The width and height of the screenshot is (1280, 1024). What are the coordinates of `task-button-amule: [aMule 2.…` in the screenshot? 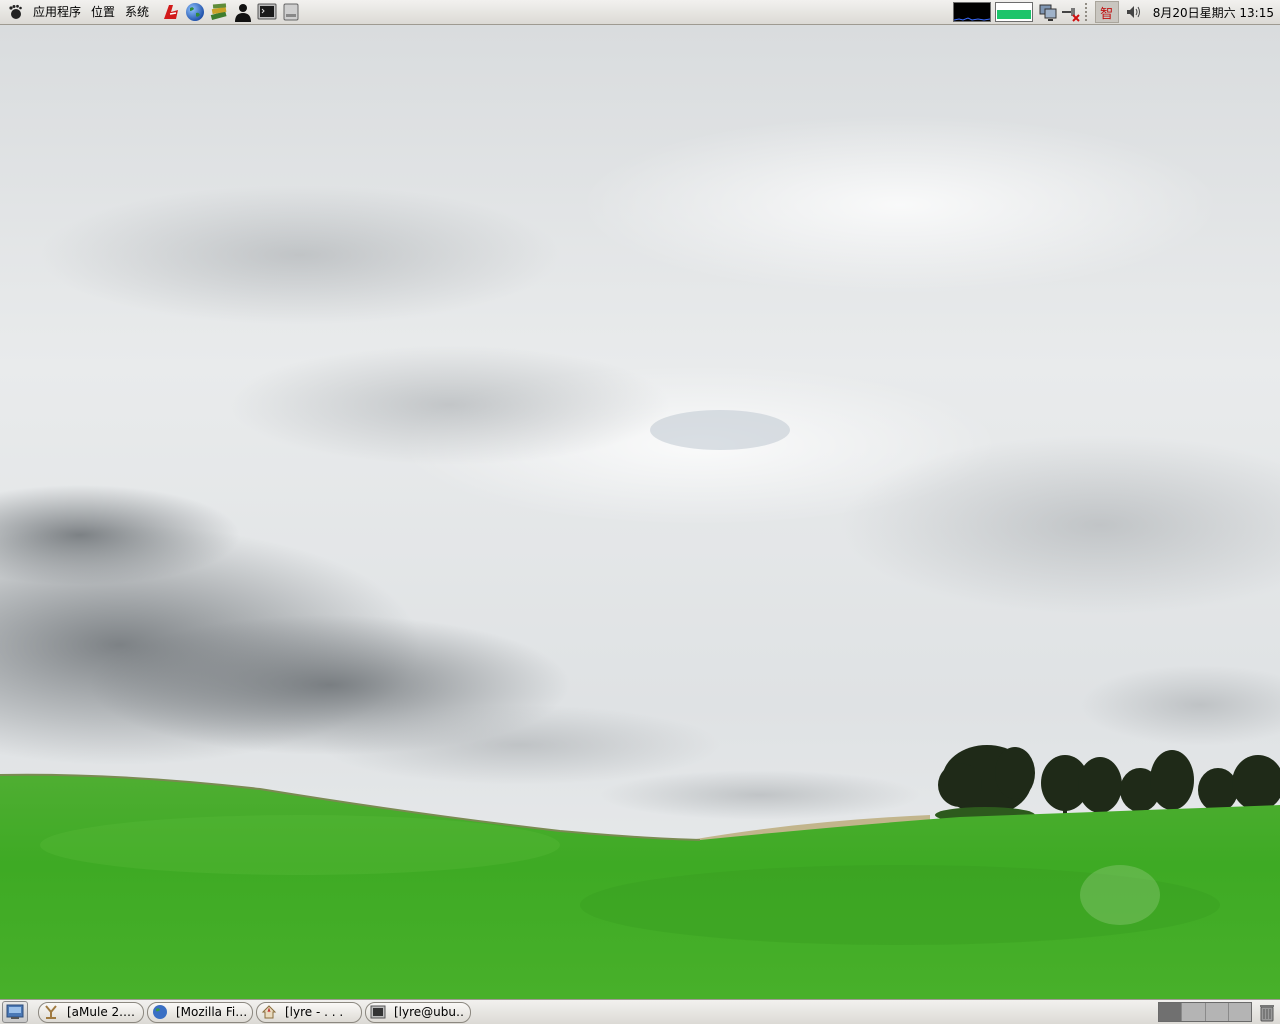 It's located at (91, 1012).